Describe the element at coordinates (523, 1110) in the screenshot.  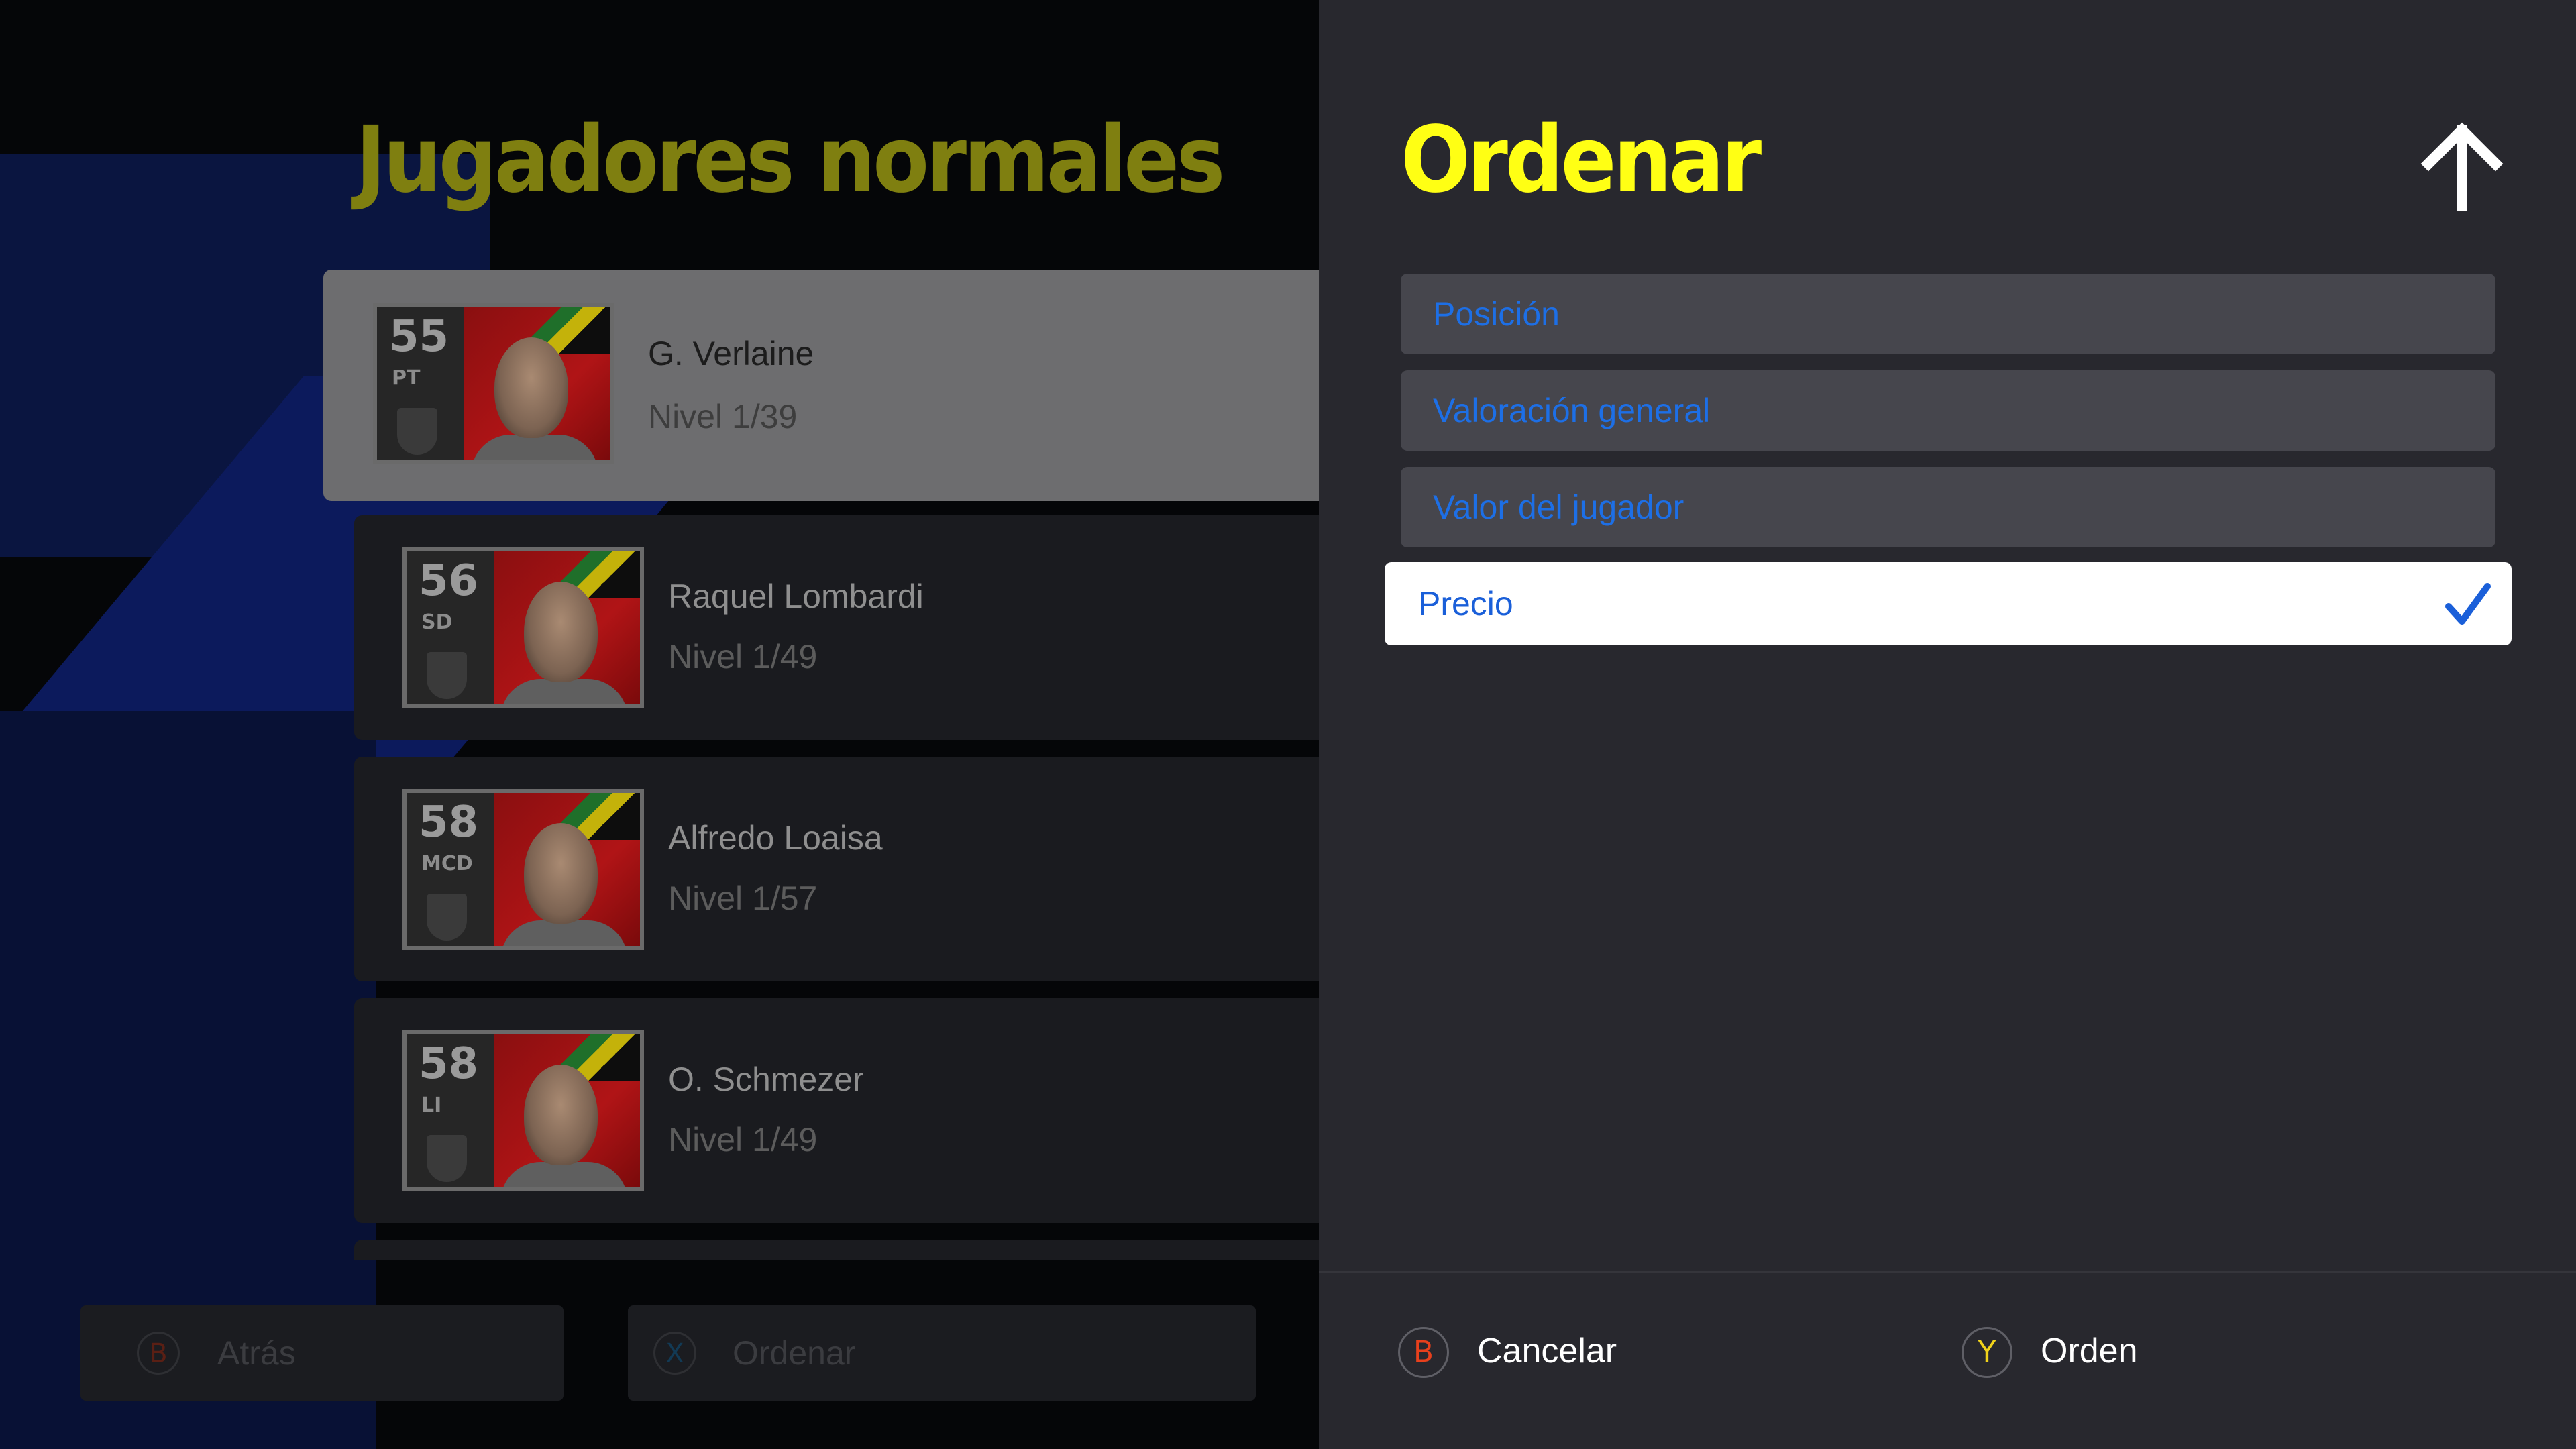
I see `player-thumbnail: 58 LI` at that location.